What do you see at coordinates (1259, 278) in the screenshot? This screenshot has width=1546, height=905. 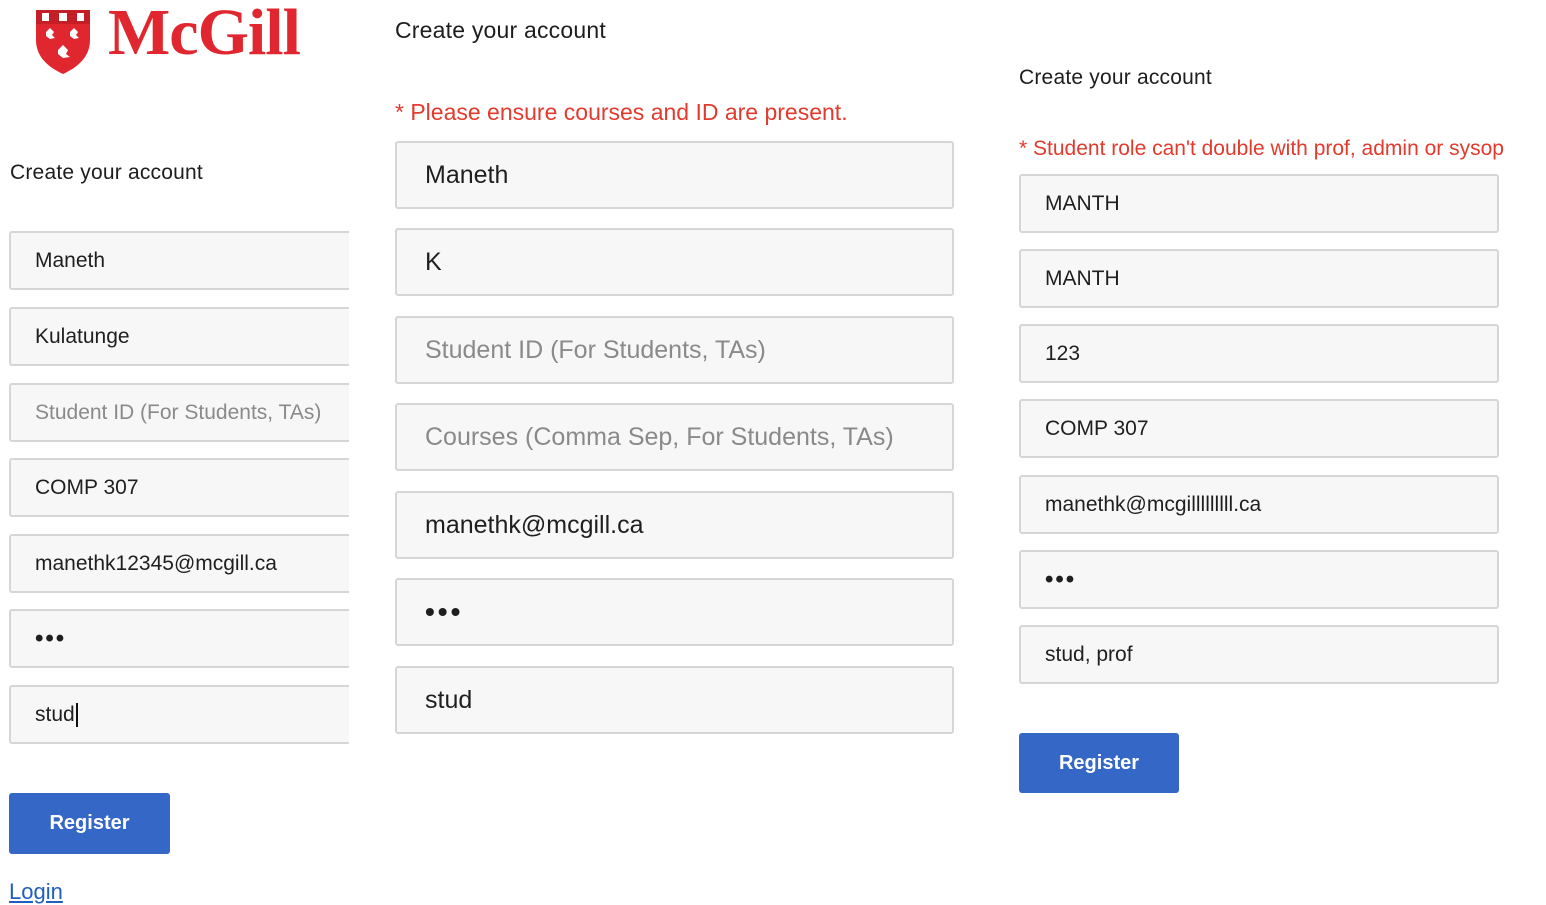 I see `last-name-input: MANTH` at bounding box center [1259, 278].